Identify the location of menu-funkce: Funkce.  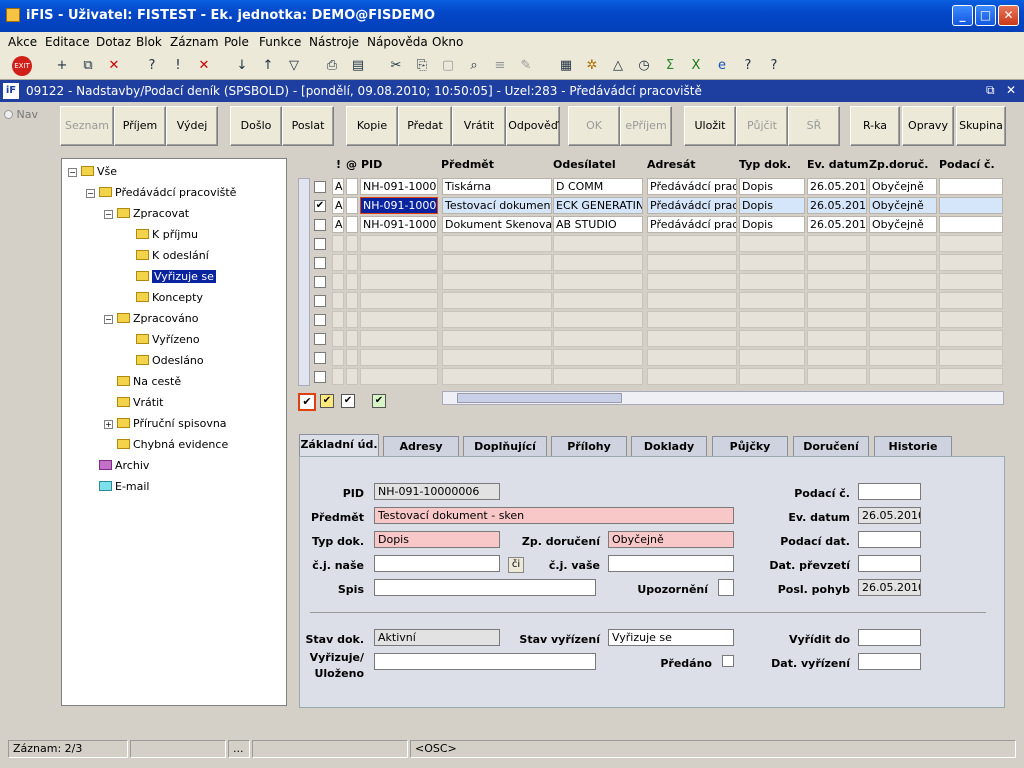
(280, 42).